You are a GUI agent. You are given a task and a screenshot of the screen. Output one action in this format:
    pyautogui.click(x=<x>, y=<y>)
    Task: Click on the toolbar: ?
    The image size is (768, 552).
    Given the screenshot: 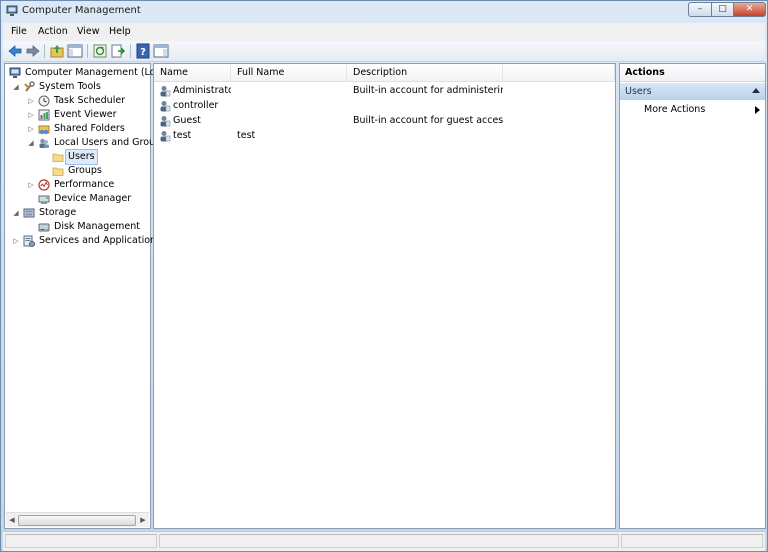 What is the action you would take?
    pyautogui.click(x=384, y=51)
    